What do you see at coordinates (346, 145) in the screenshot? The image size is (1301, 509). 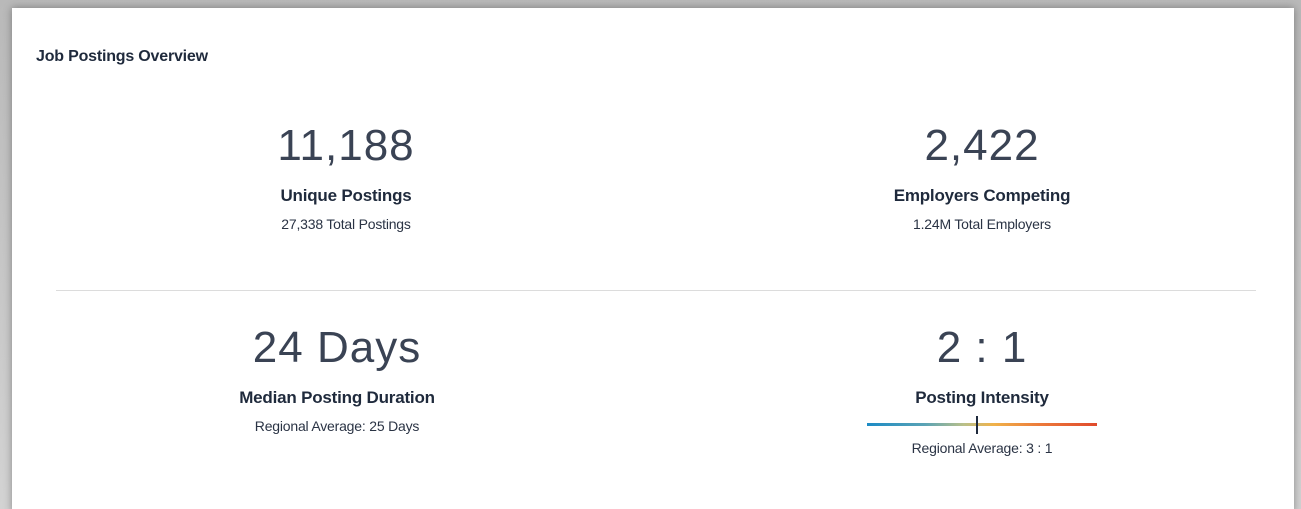 I see `metric-value: 11,188` at bounding box center [346, 145].